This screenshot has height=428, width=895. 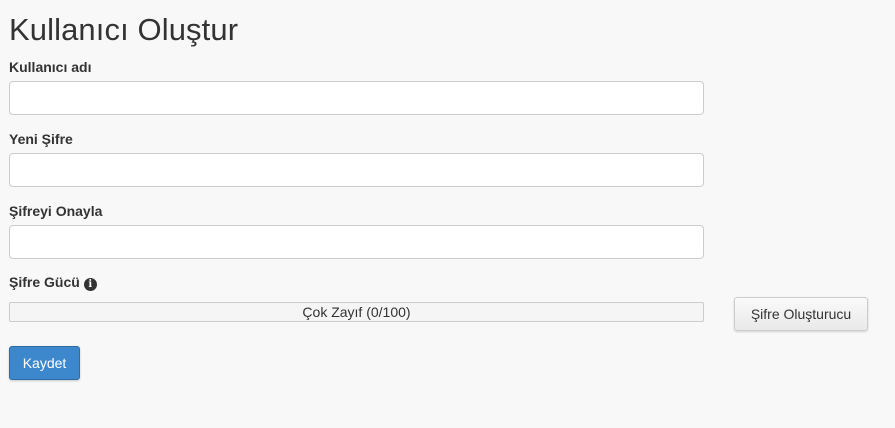 I want to click on password-strength-meter: Çok Zayıf (0/100), so click(x=356, y=312).